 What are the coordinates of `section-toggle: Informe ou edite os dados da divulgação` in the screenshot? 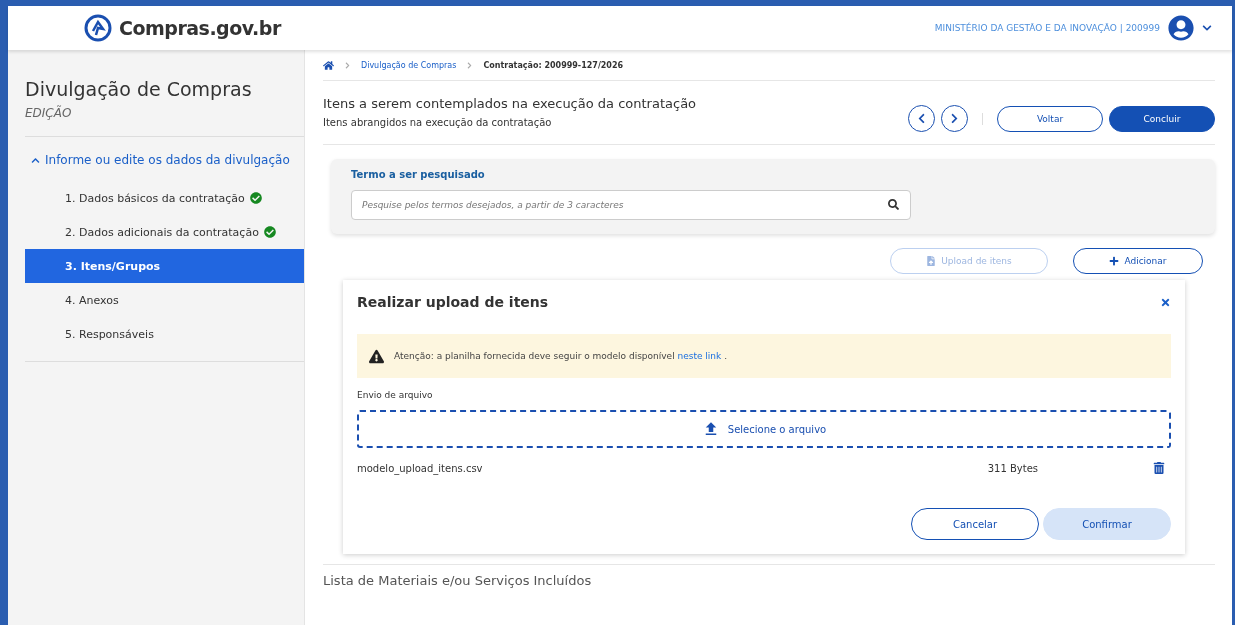 It's located at (157, 159).